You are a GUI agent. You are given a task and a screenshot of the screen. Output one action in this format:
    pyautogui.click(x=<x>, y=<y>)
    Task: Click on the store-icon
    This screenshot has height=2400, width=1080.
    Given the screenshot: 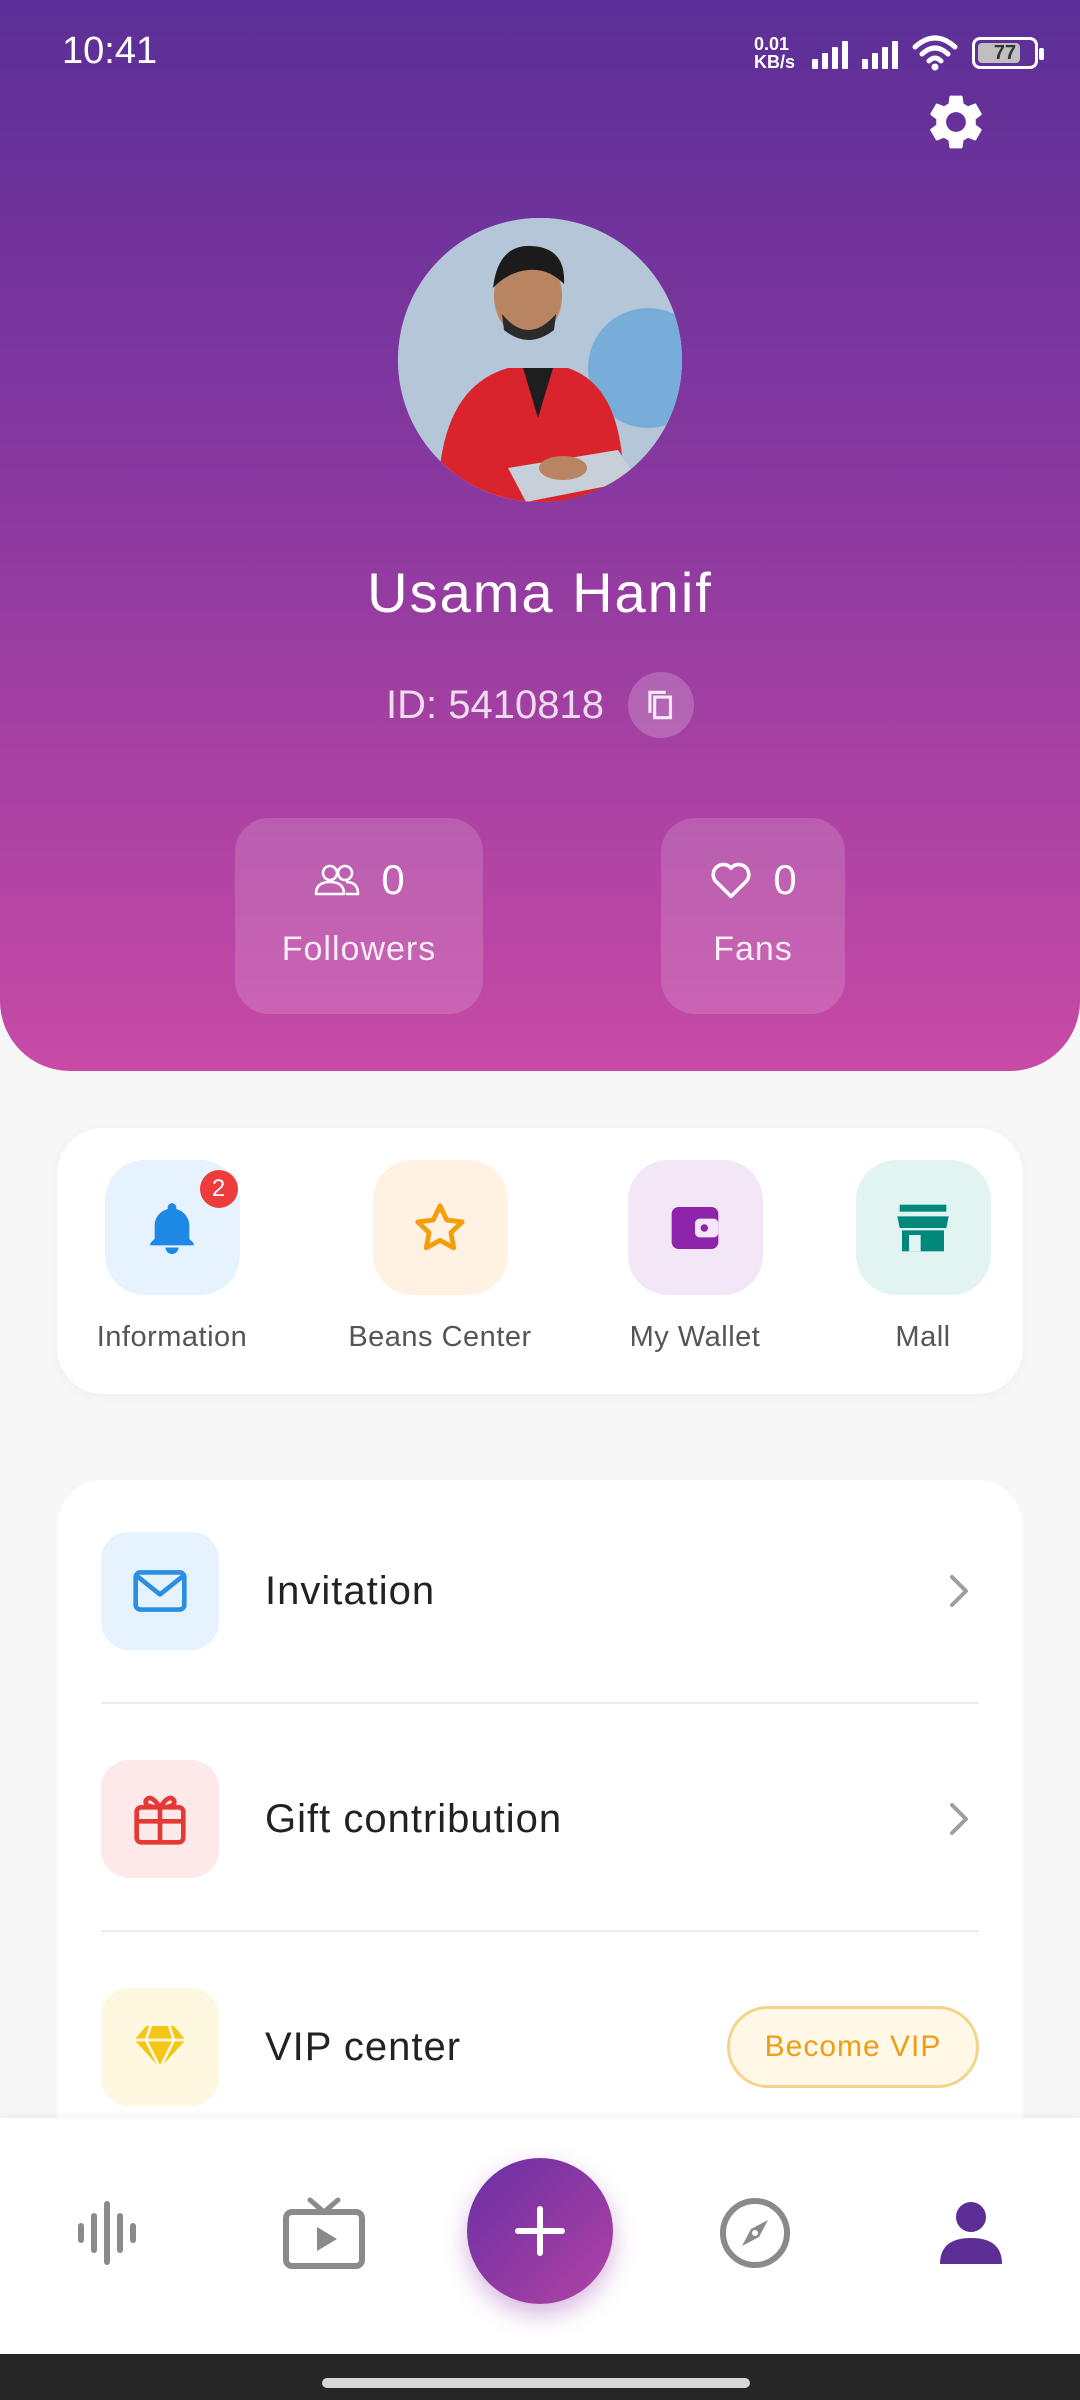 What is the action you would take?
    pyautogui.click(x=923, y=1227)
    